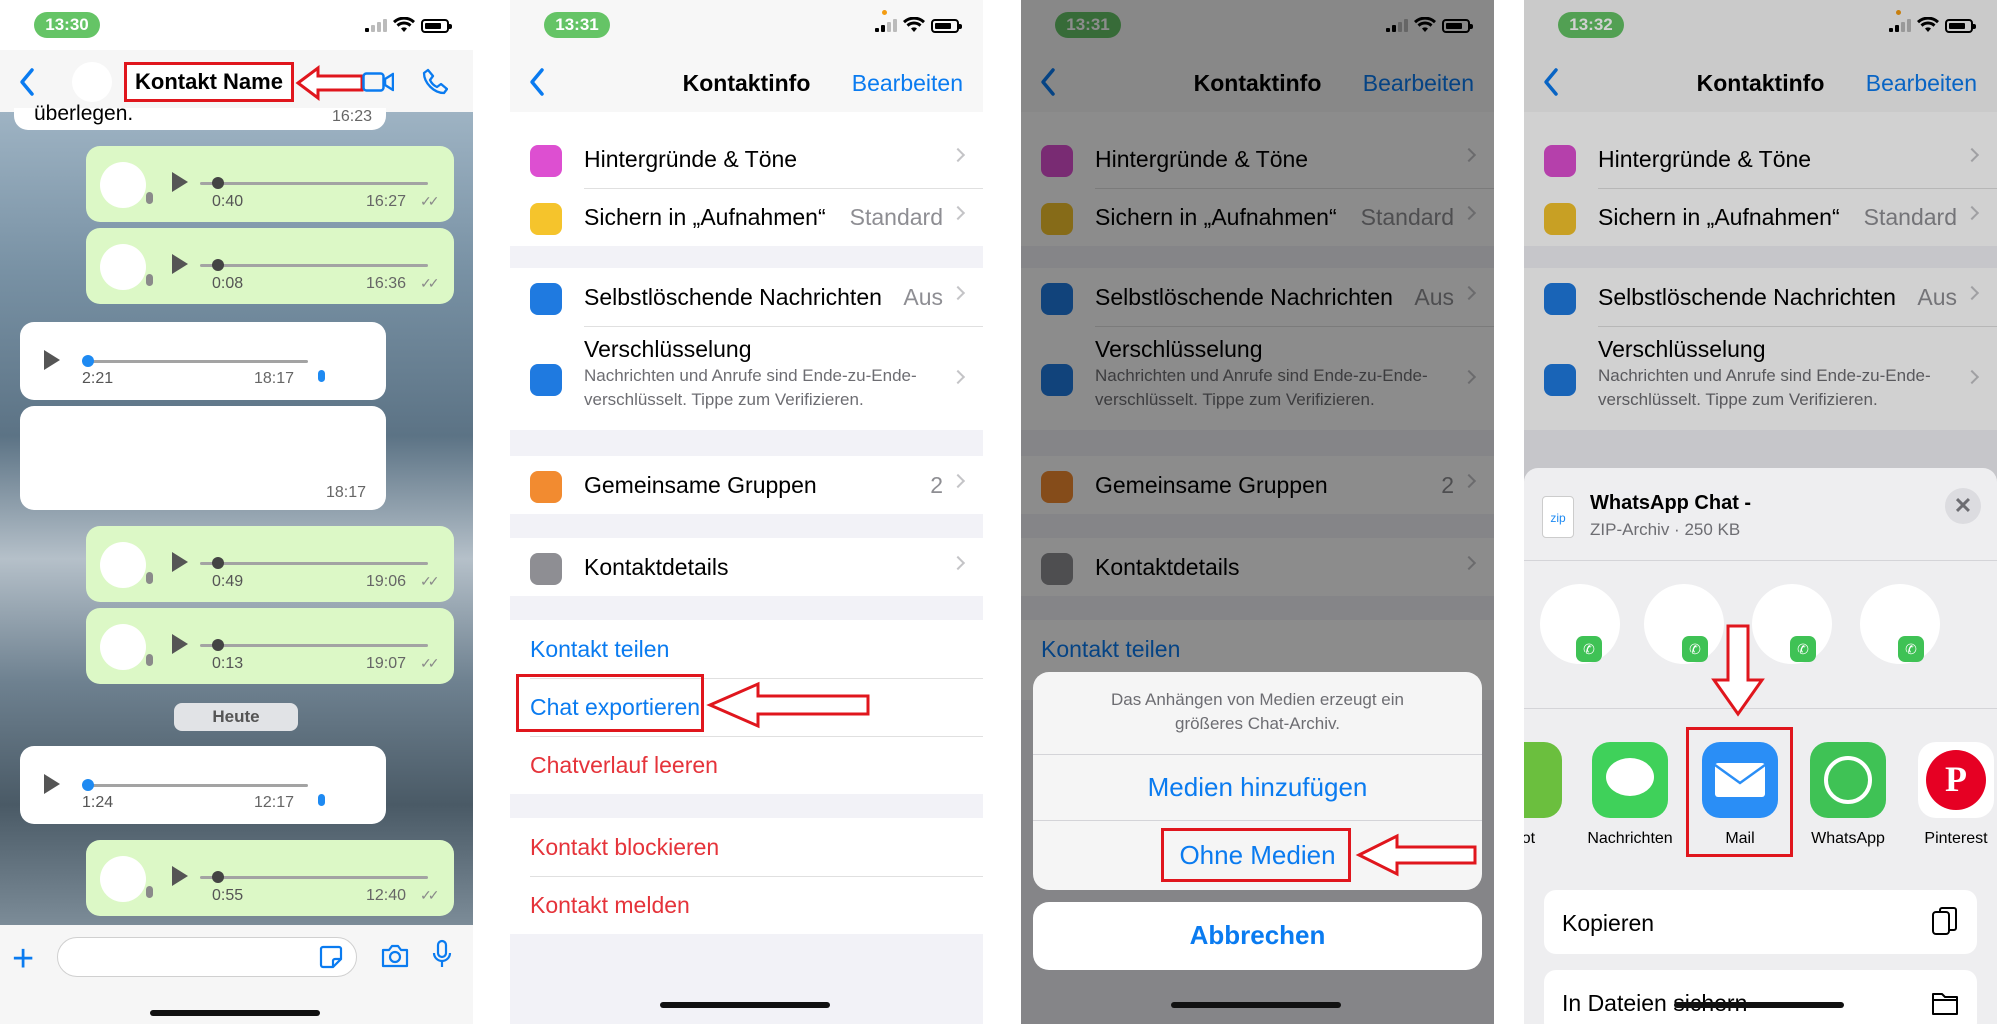  I want to click on status-time: 13:31, so click(577, 25).